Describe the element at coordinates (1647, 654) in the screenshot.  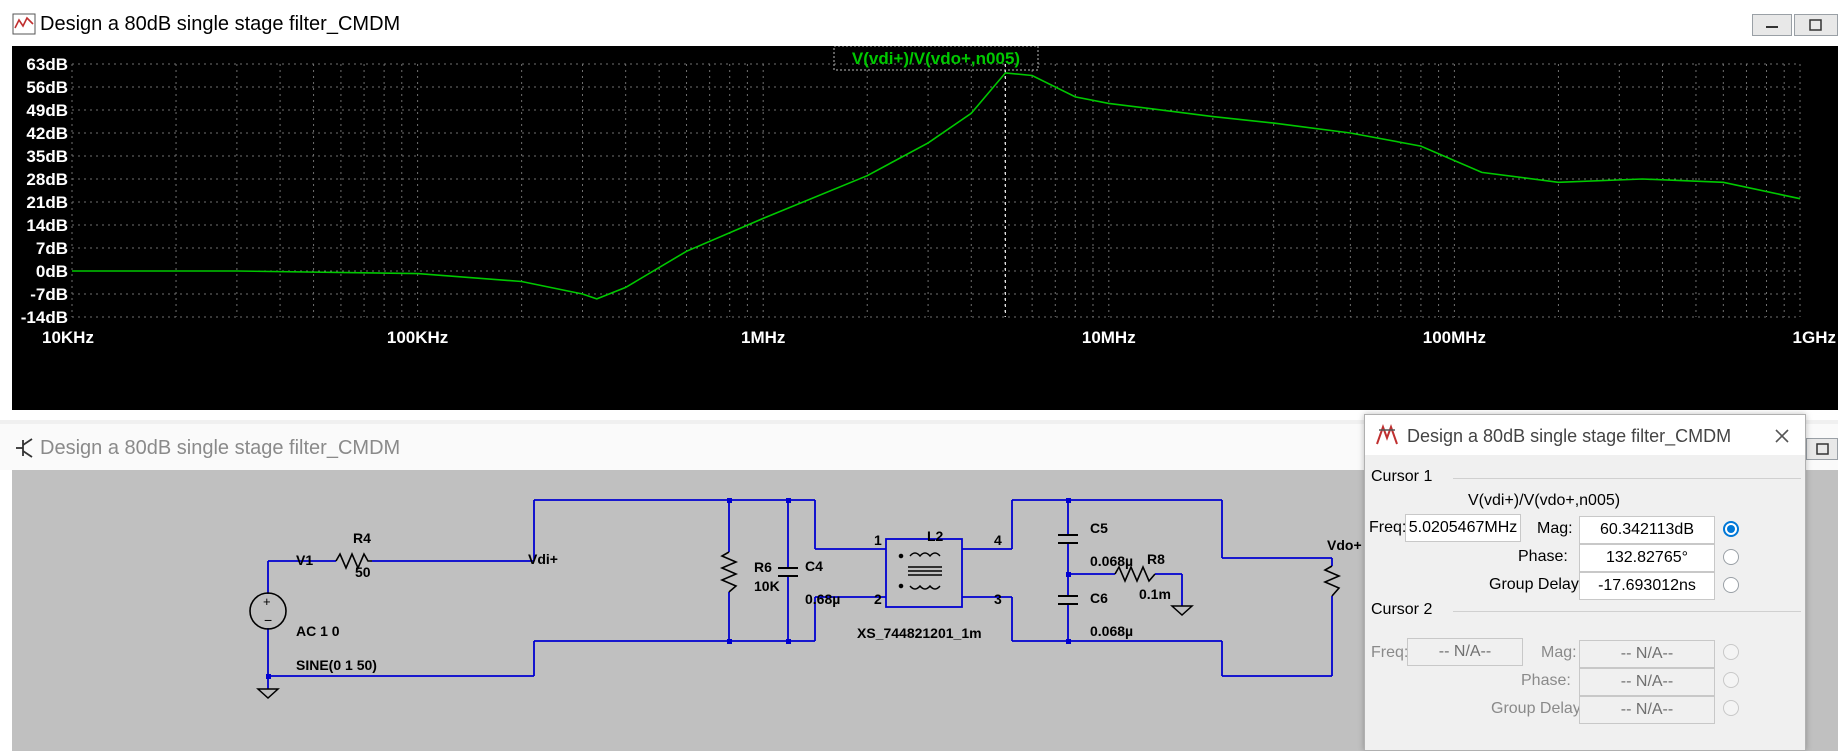
I see `cursor2-mag-field: -- N/A--` at that location.